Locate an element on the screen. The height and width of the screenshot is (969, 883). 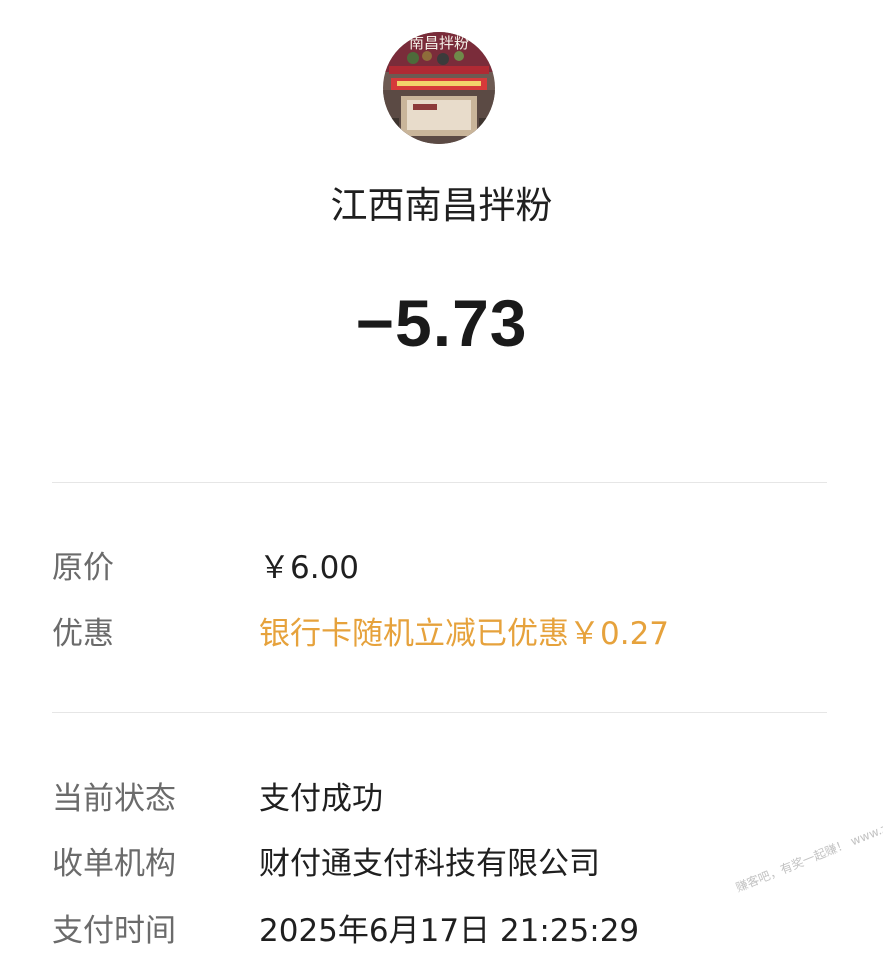
merchant-avatar: 南昌拌粉 is located at coordinates (439, 88).